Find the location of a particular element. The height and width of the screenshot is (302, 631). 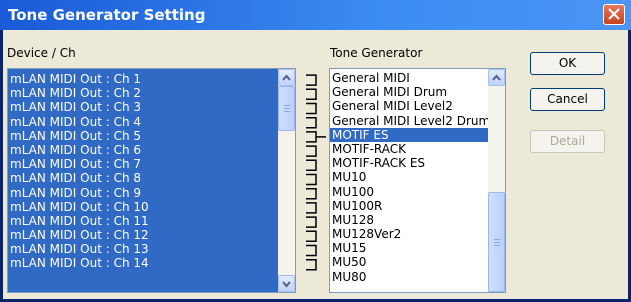

device-list-item: mLAN MIDI Out : Ch 2 is located at coordinates (143, 93).